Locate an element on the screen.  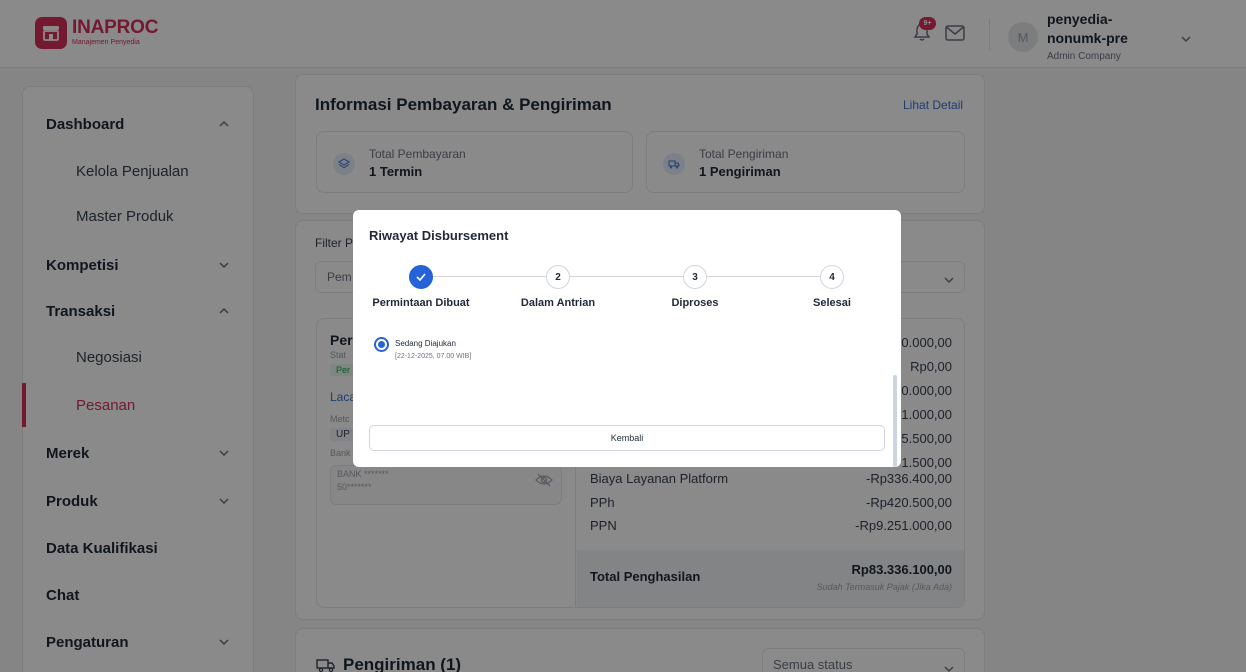
step-4-label: Selesai is located at coordinates (832, 303).